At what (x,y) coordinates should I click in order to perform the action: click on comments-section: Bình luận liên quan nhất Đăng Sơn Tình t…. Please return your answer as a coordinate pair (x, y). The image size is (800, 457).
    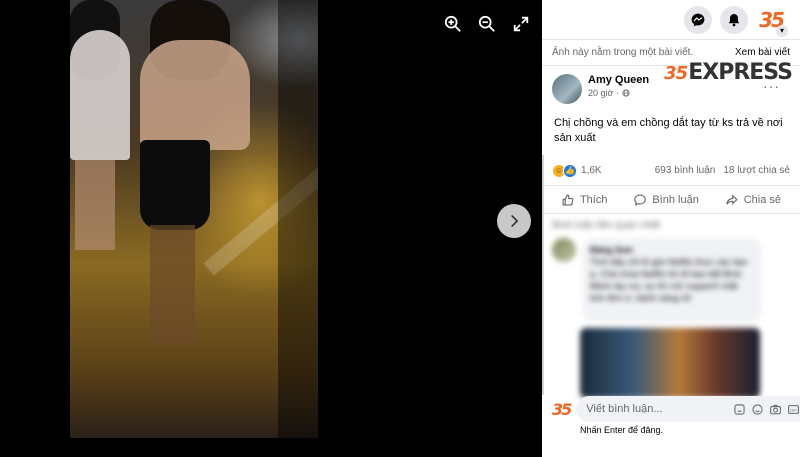
    Looking at the image, I should click on (671, 306).